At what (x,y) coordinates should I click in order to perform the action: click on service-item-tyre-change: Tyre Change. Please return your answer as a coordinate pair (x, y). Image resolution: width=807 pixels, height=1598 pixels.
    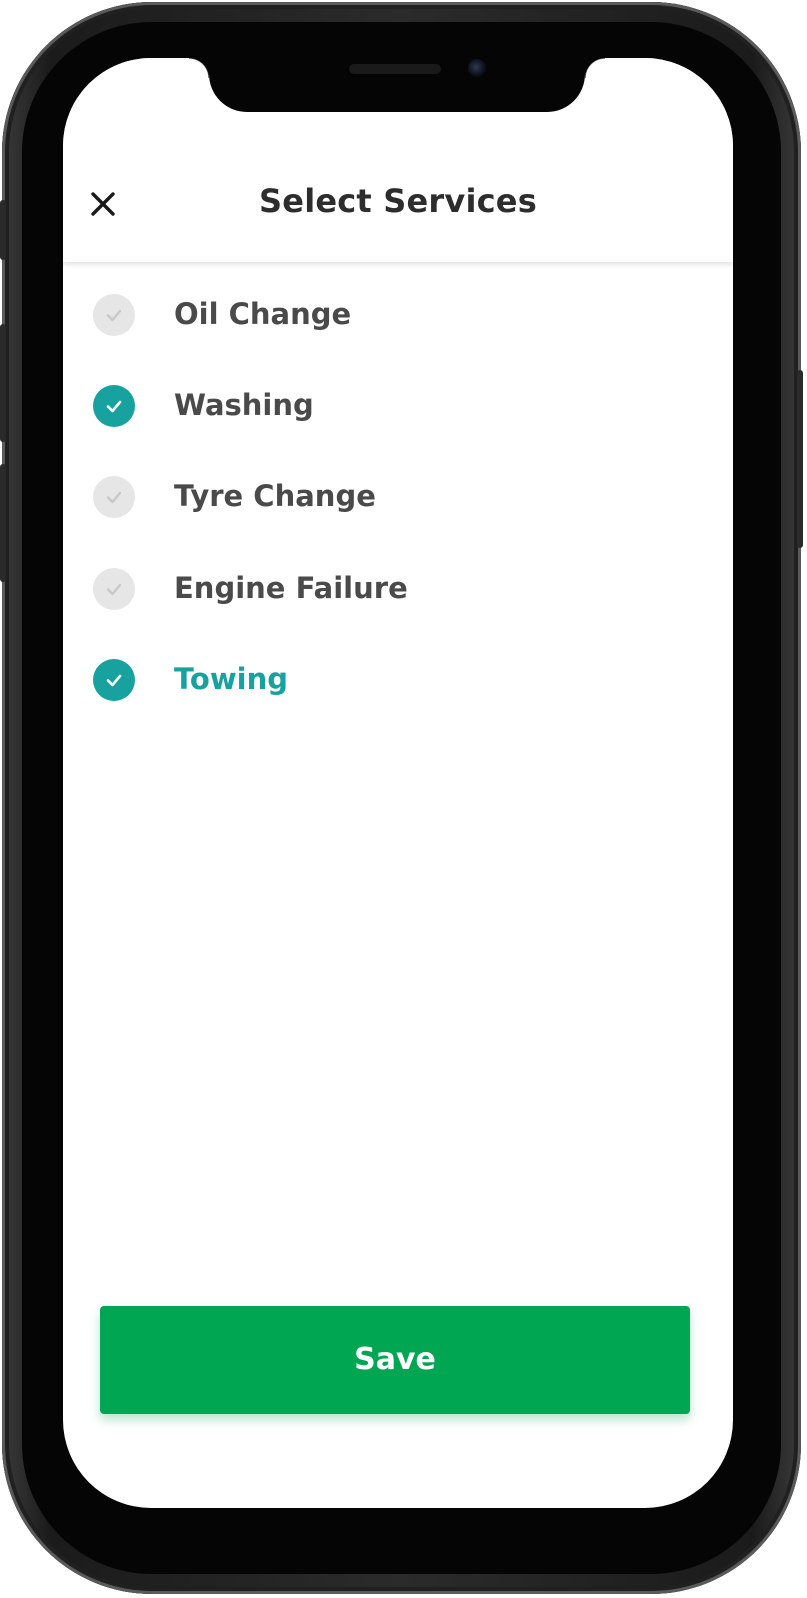
    Looking at the image, I should click on (398, 496).